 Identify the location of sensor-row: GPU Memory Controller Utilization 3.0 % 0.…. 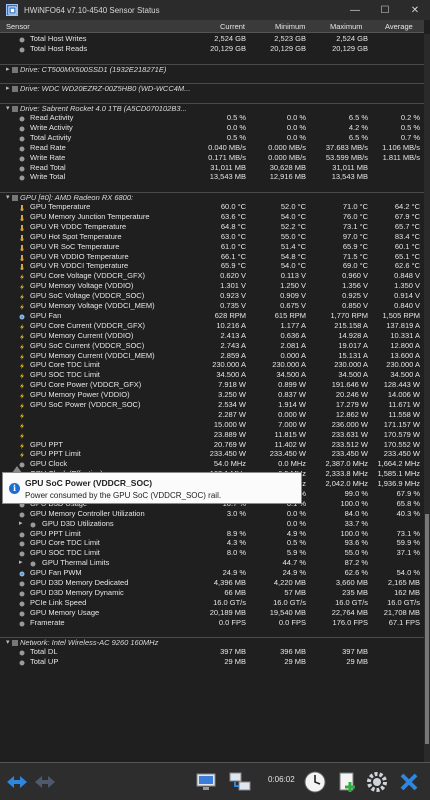
(212, 514).